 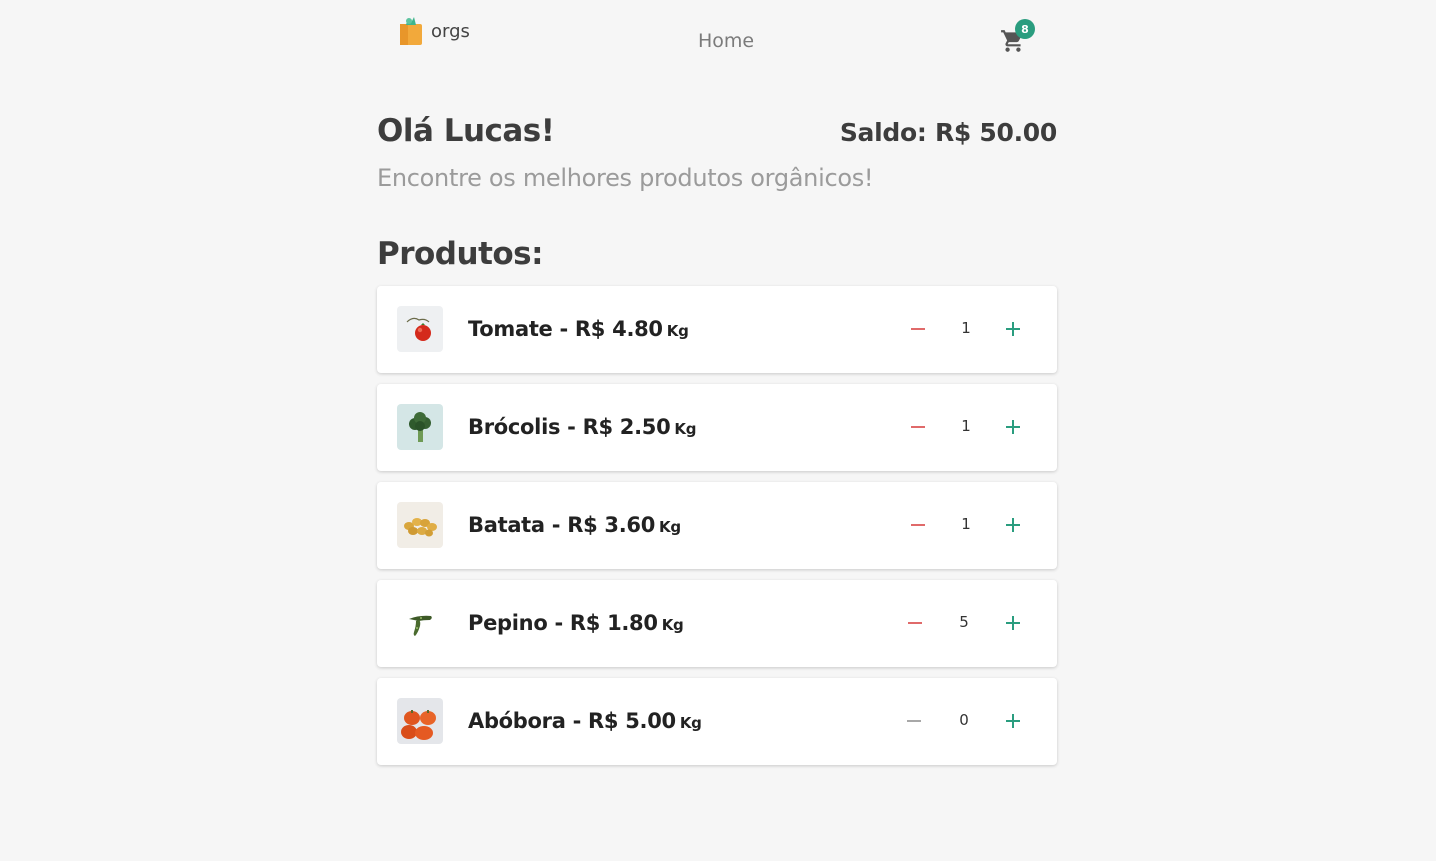 What do you see at coordinates (460, 254) in the screenshot?
I see `products-heading: Produtos:` at bounding box center [460, 254].